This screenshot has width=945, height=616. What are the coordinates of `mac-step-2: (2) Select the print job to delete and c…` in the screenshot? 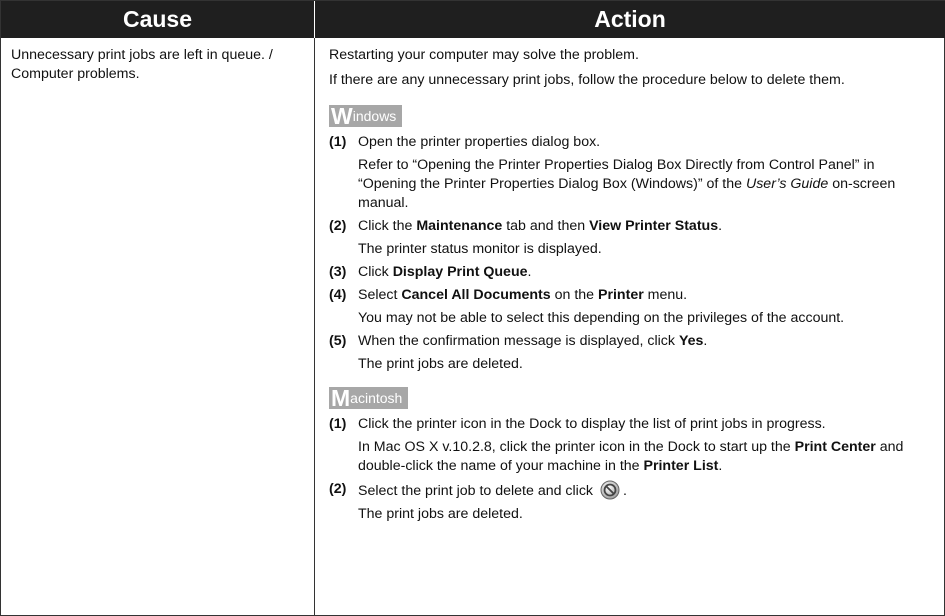 It's located at (631, 490).